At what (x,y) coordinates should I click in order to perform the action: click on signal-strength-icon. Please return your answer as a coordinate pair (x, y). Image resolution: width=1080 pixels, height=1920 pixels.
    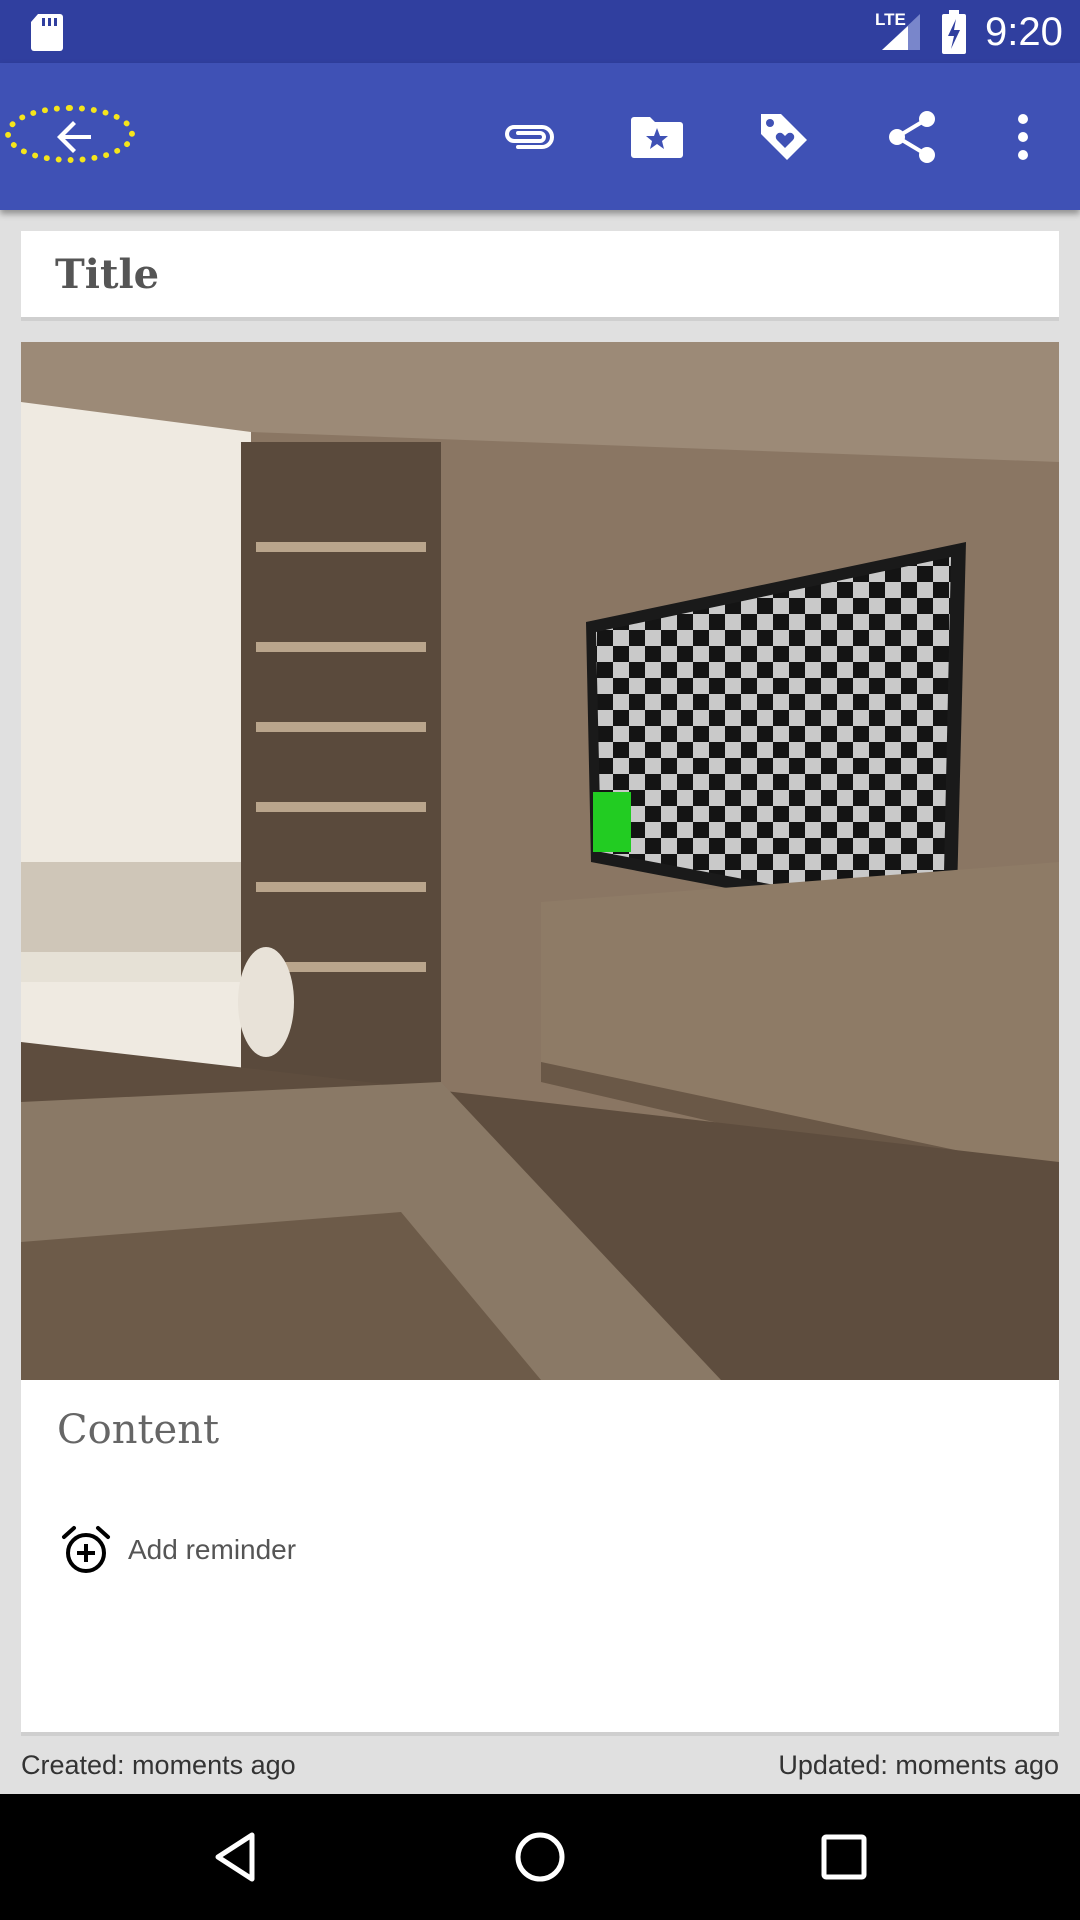
    Looking at the image, I should click on (901, 32).